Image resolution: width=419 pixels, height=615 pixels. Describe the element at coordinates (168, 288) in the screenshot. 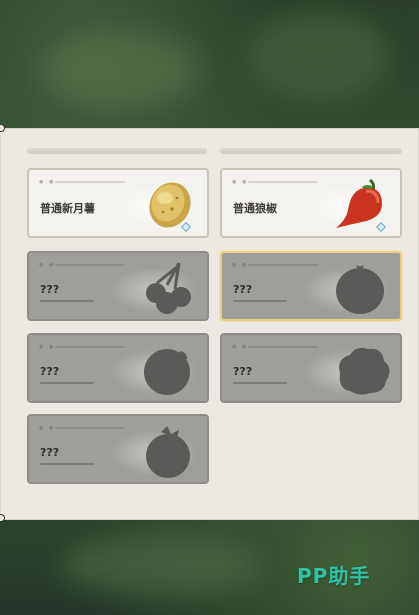

I see `cherries-silhouette-icon` at that location.